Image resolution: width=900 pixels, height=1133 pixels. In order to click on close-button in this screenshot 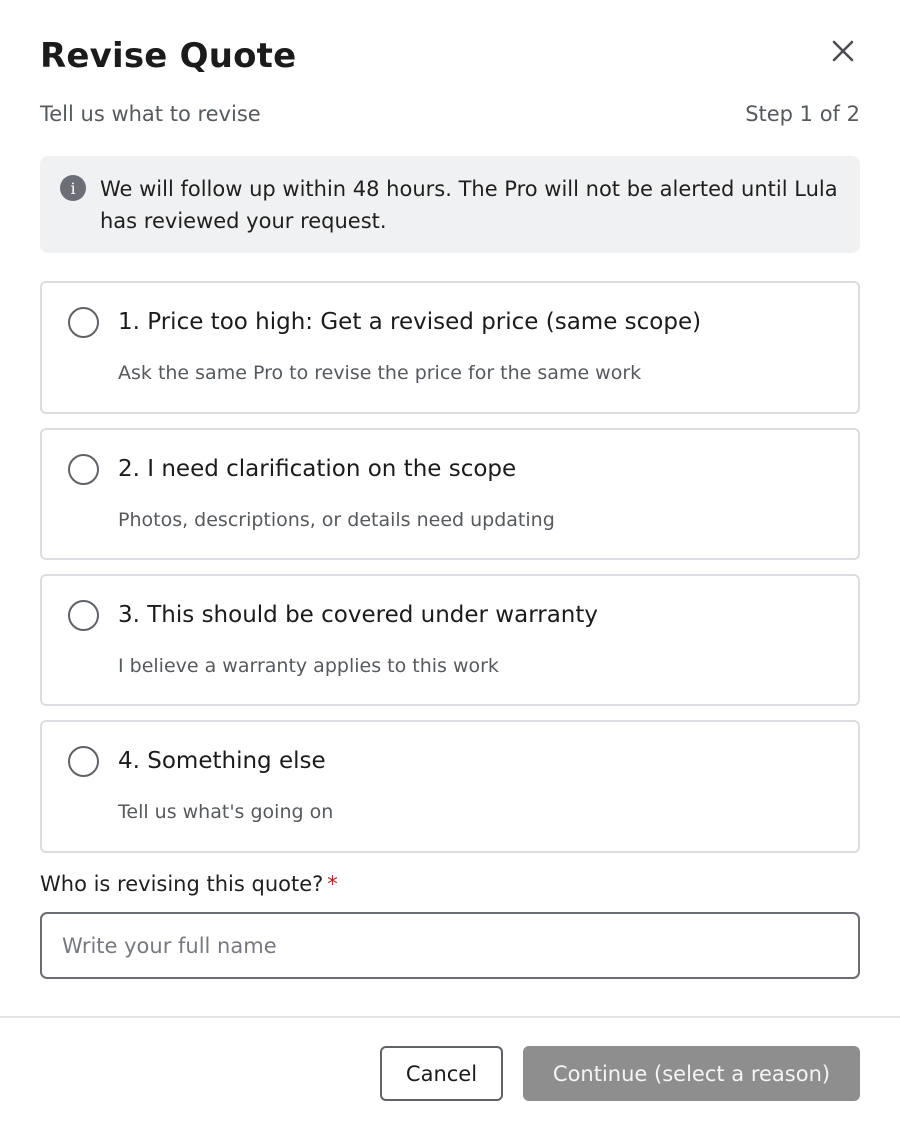, I will do `click(843, 51)`.